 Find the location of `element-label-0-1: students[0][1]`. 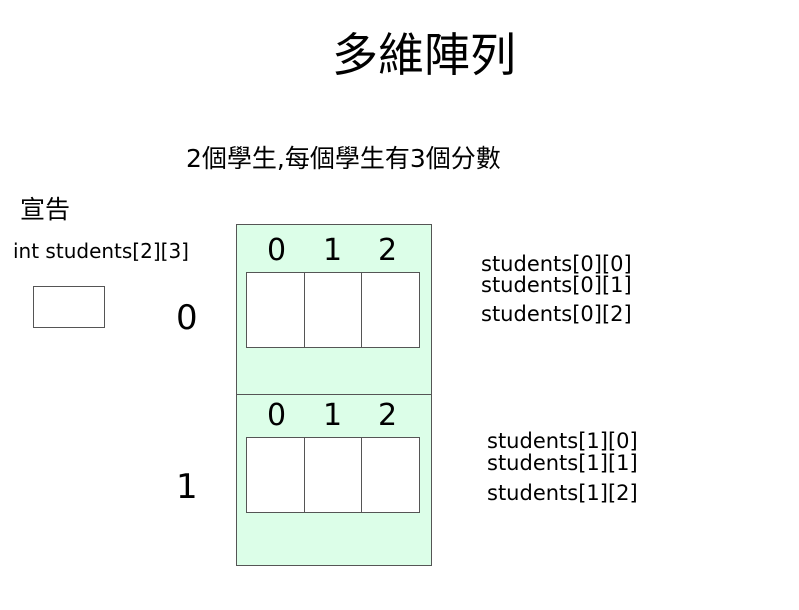

element-label-0-1: students[0][1] is located at coordinates (556, 285).